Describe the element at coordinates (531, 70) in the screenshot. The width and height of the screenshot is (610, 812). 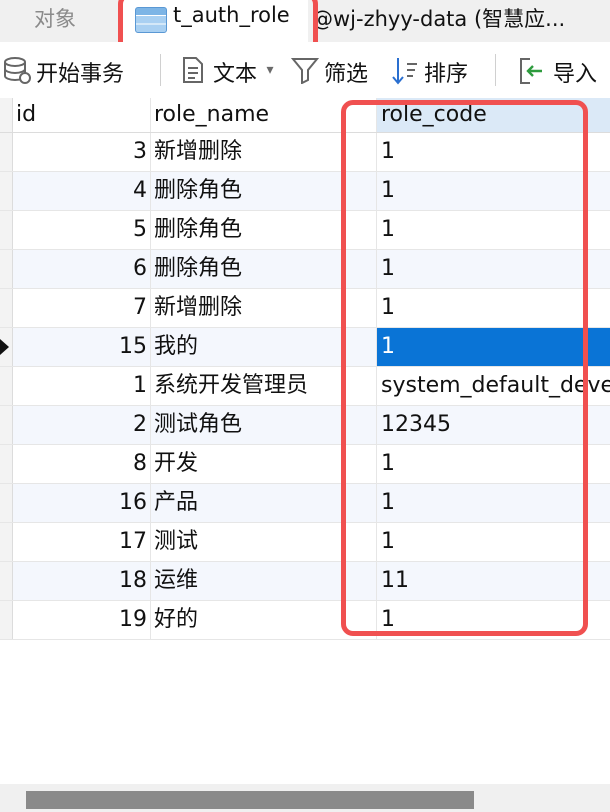
I see `import-icon` at that location.